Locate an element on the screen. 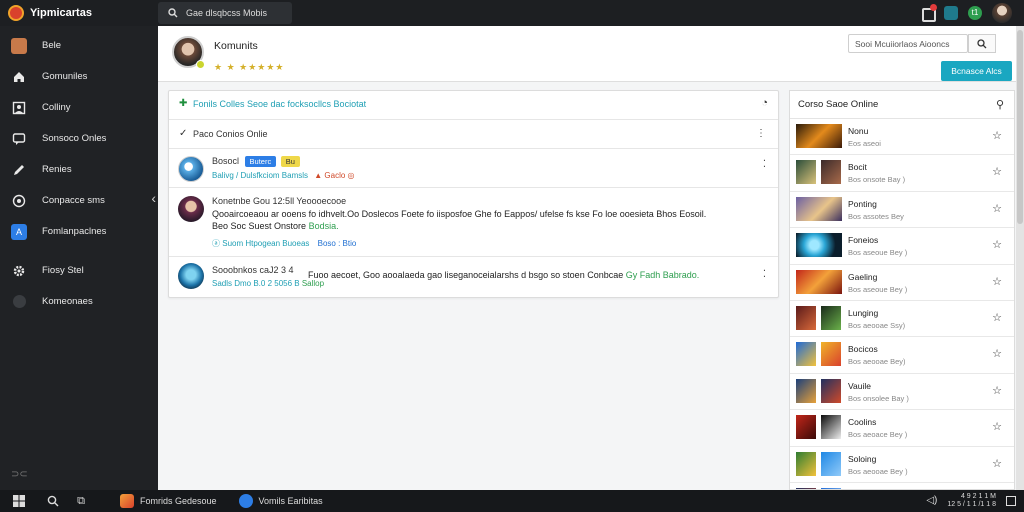  game-title: Vauile is located at coordinates (859, 386).